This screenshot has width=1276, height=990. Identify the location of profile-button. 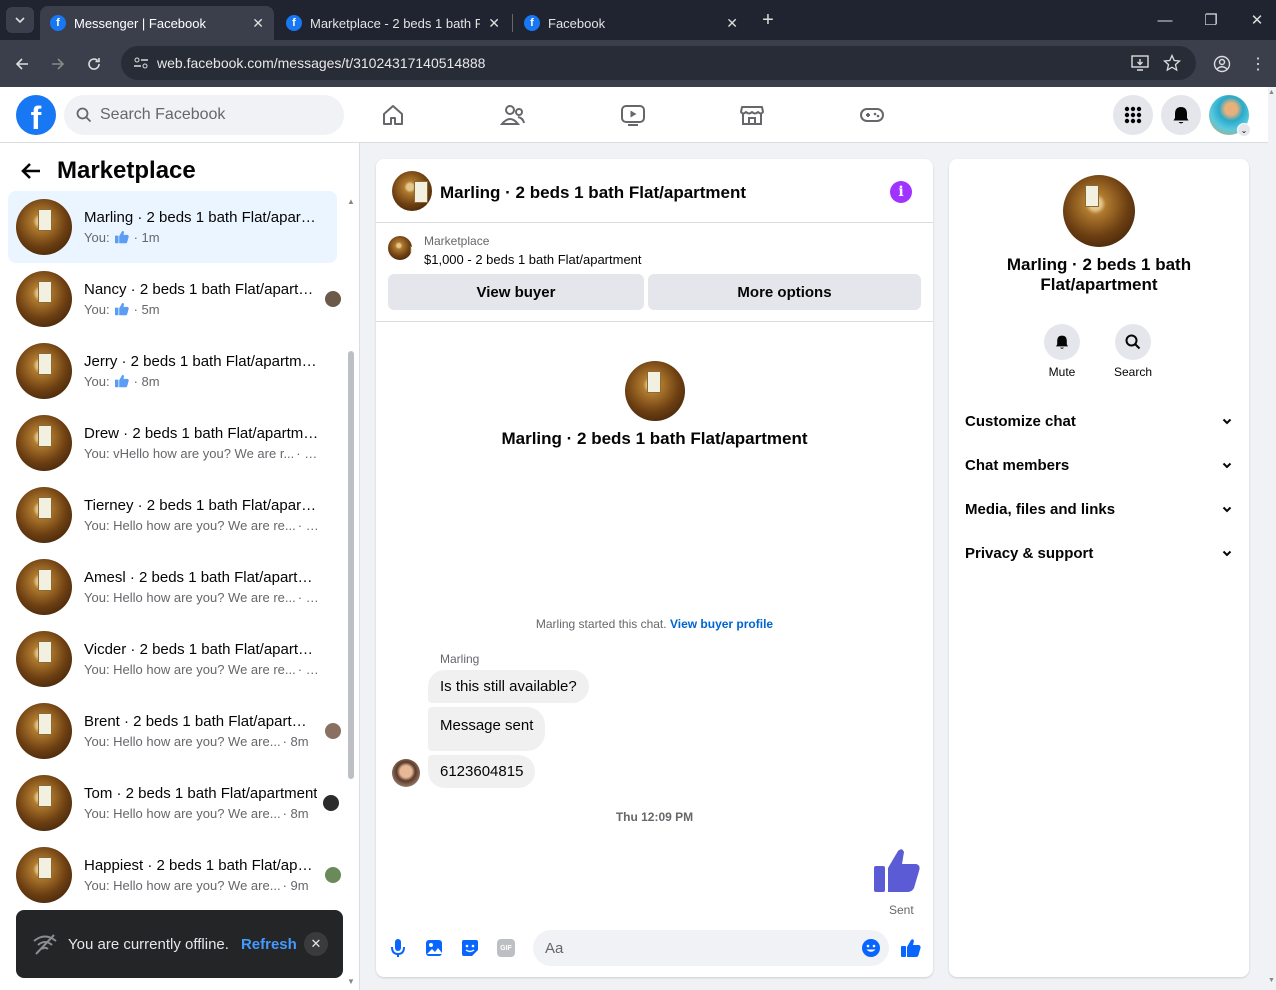
(1222, 64).